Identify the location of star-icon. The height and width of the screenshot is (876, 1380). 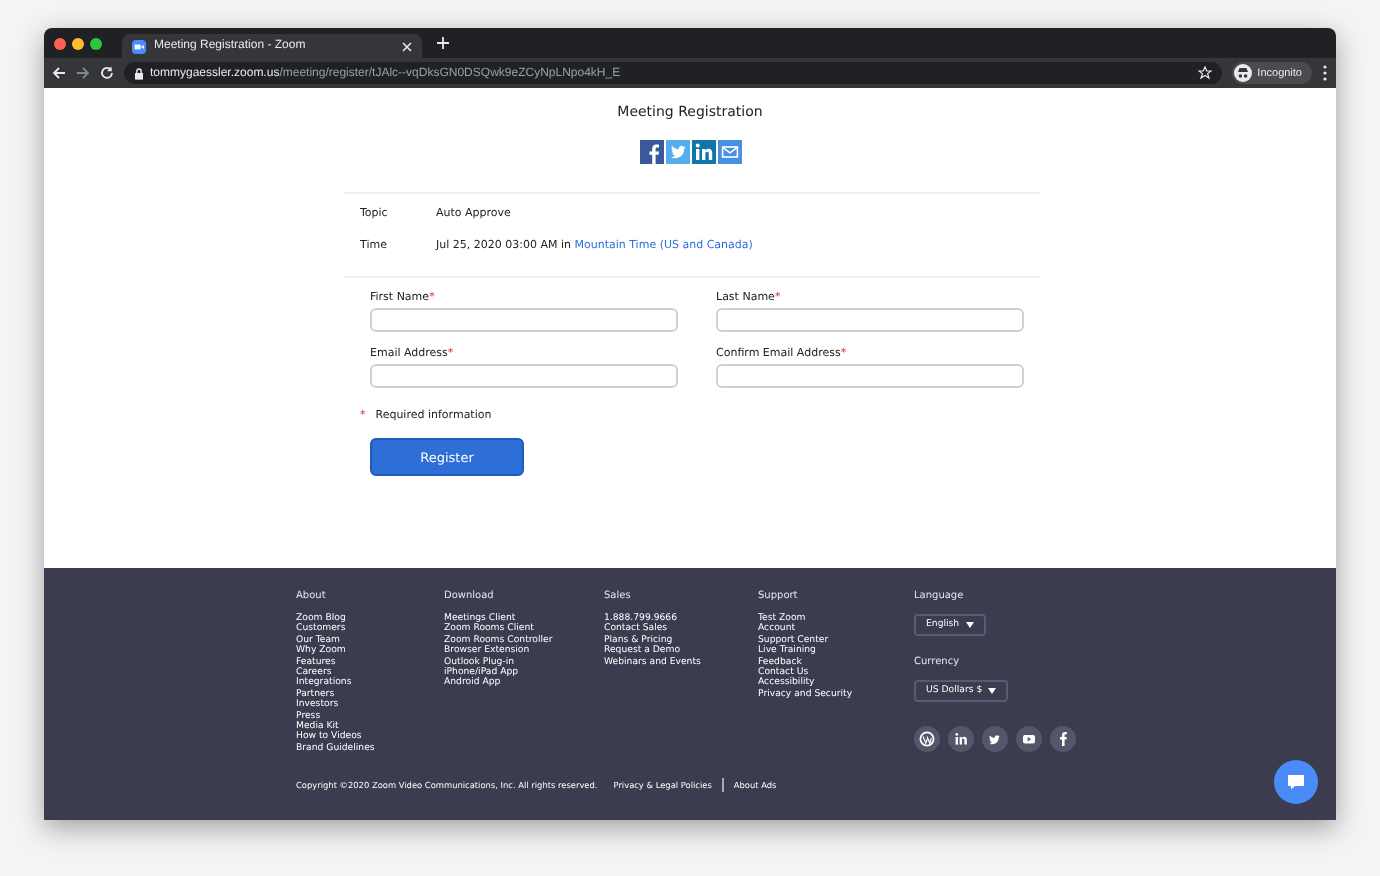
(1204, 73).